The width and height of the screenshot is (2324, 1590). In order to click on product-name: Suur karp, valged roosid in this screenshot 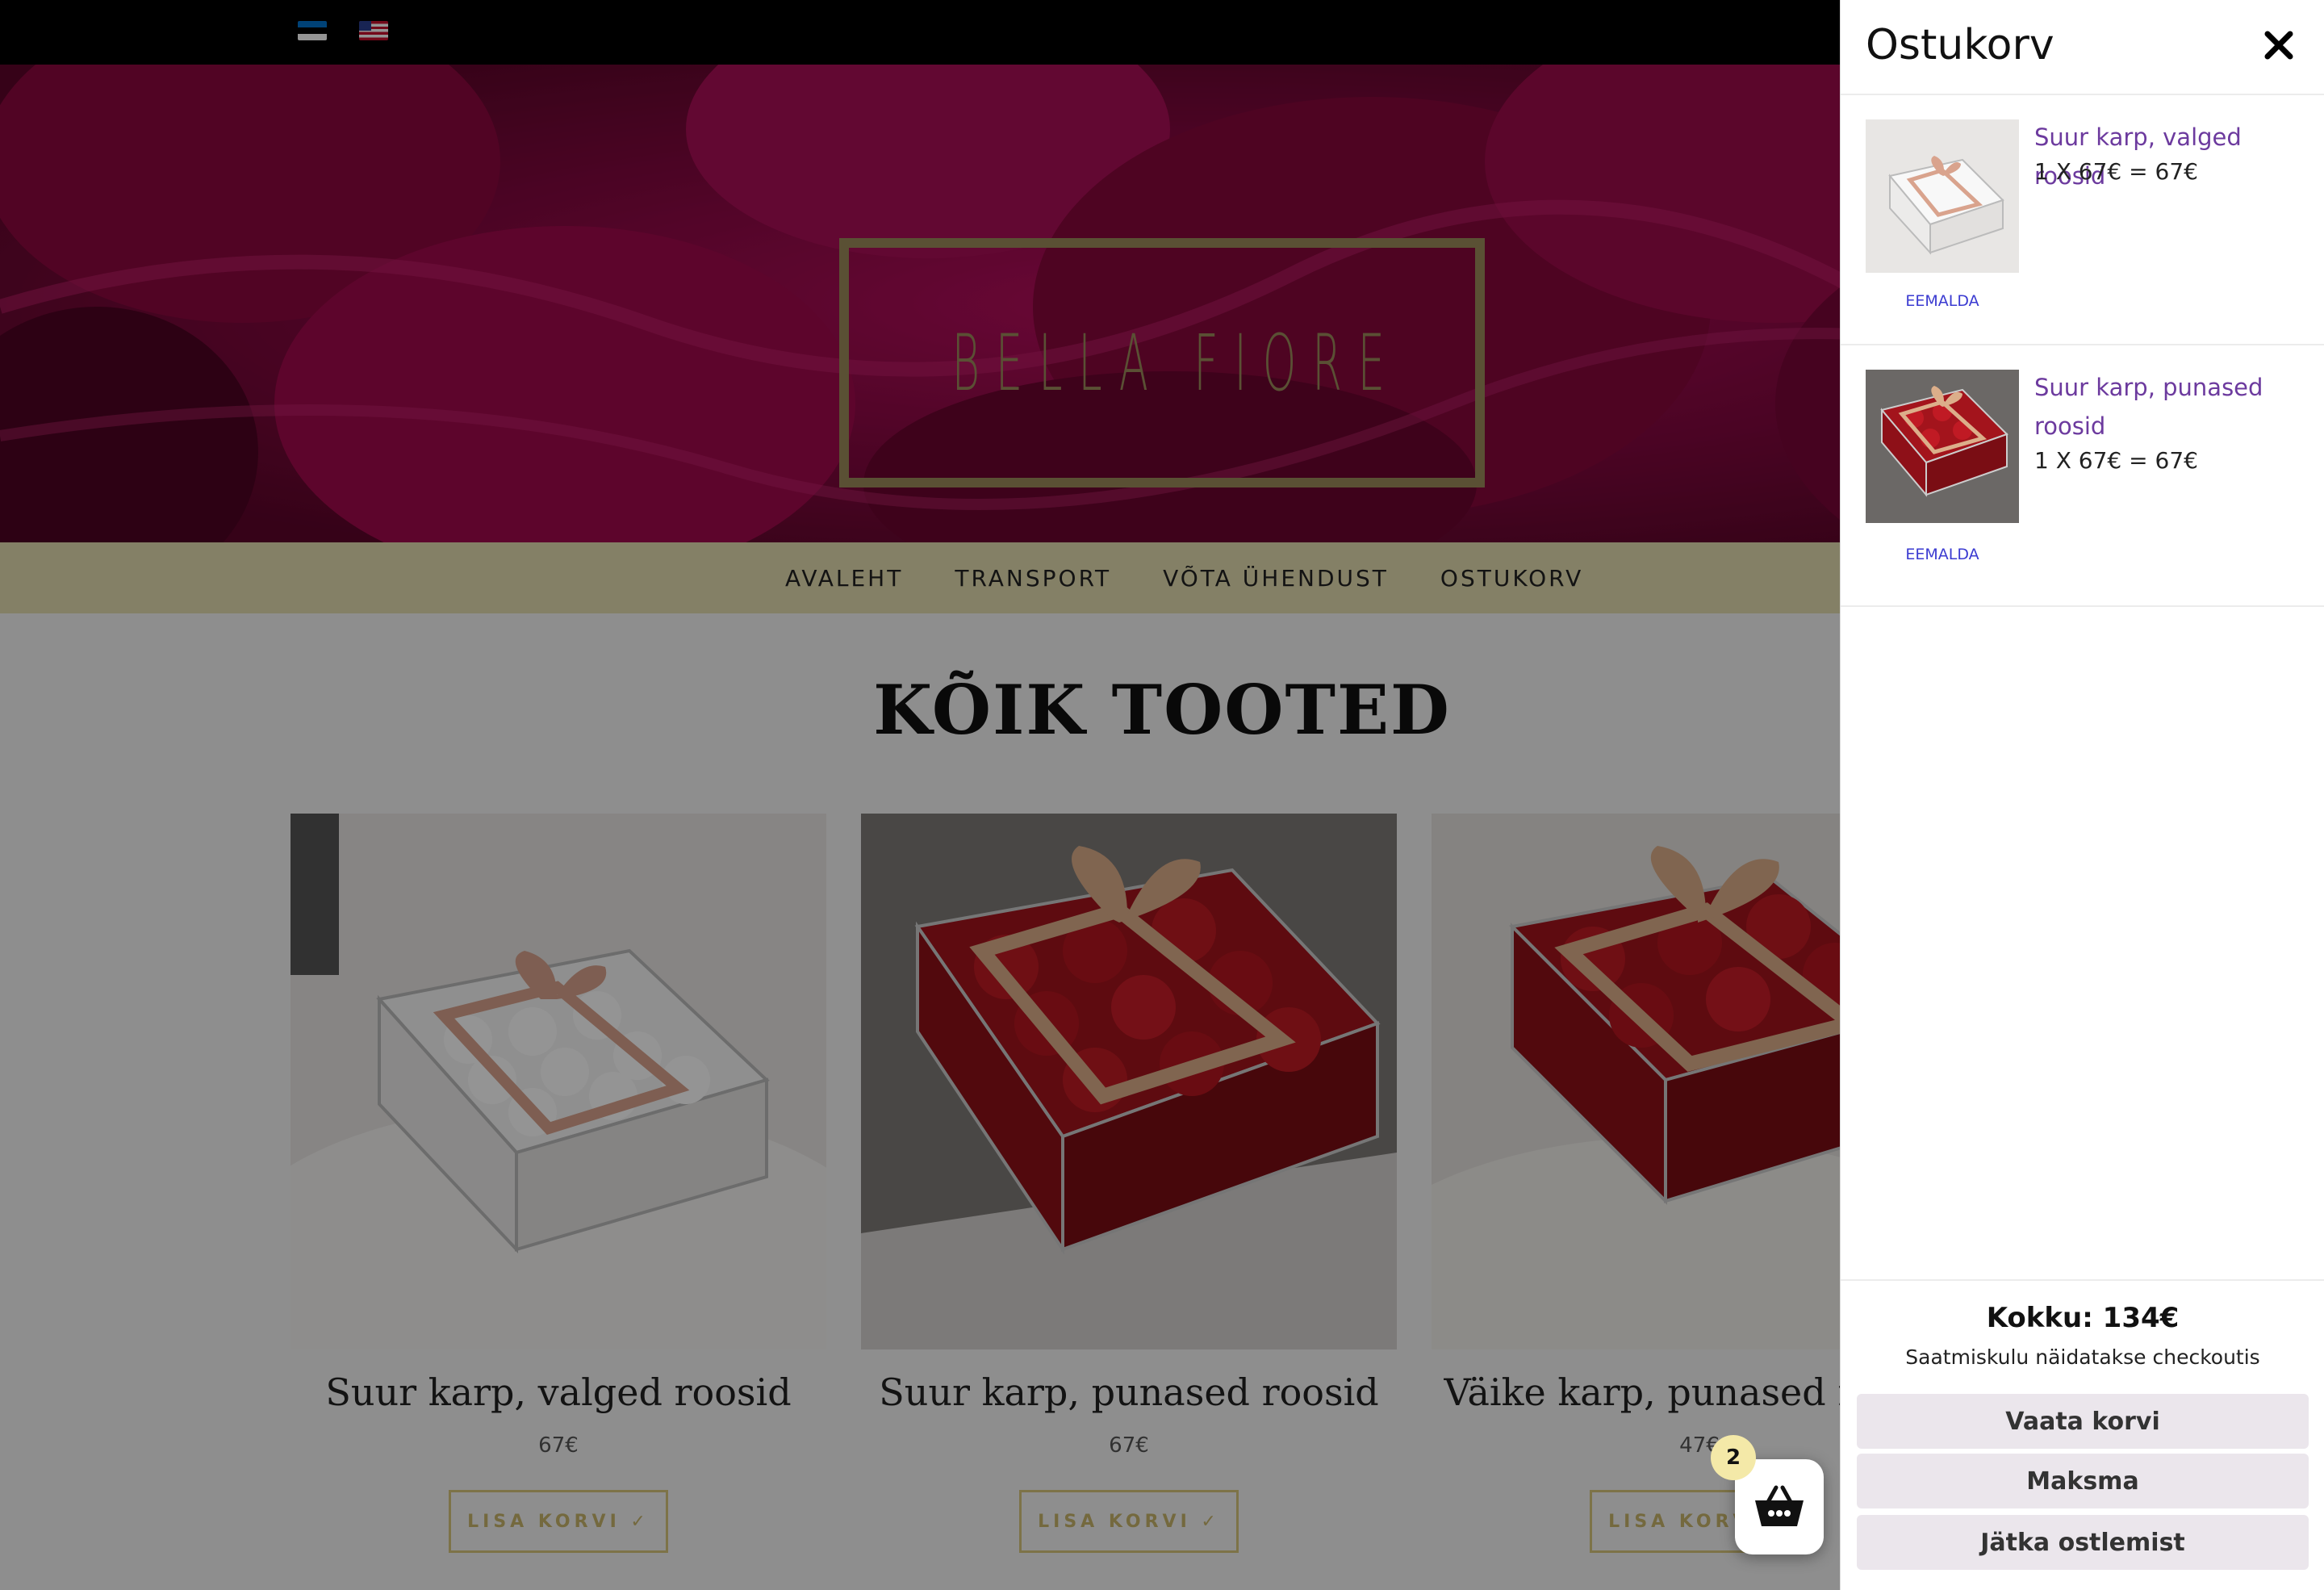, I will do `click(558, 1392)`.